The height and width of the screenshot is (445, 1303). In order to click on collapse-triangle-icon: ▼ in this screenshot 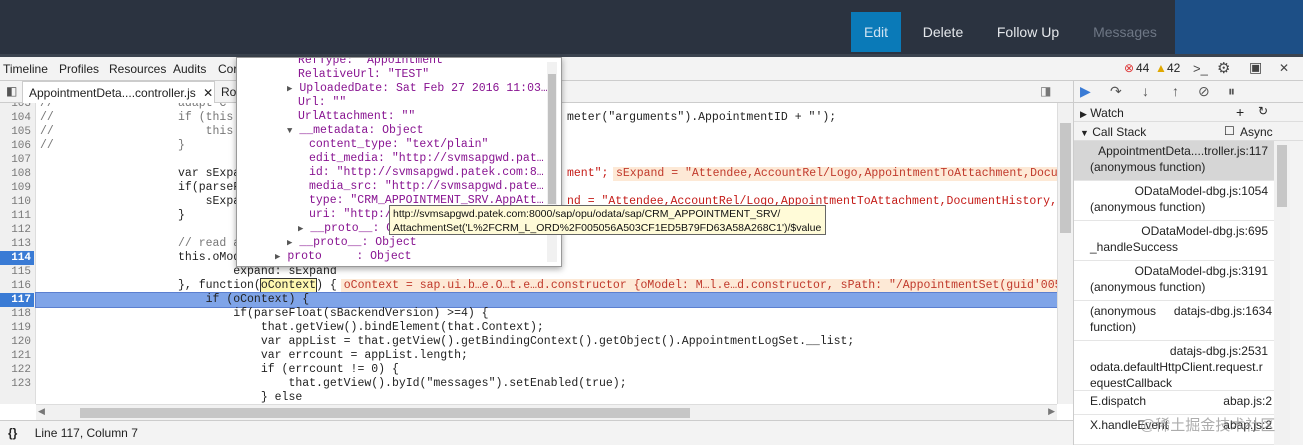, I will do `click(289, 131)`.